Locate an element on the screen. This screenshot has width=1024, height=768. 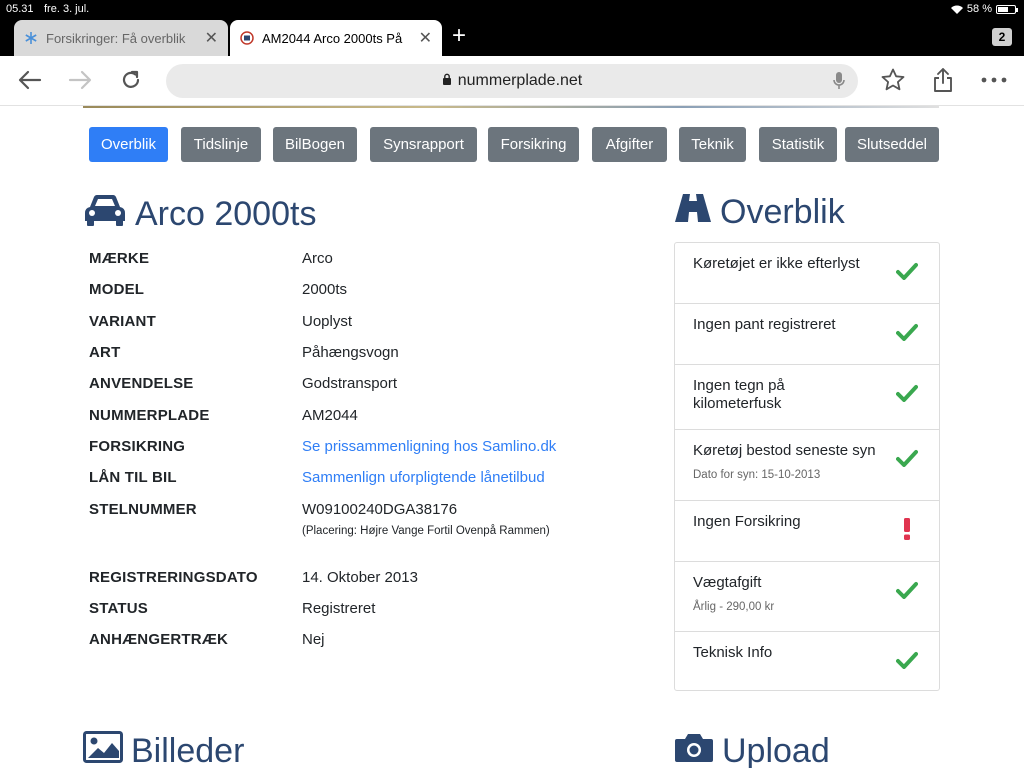
overview-item-label: Ingen pant registreret is located at coordinates (764, 324).